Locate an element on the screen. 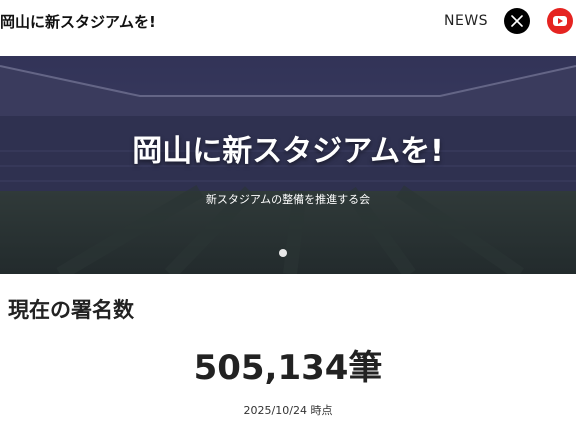  hero-subtitle: 新スタジアムの整備を推進する会 is located at coordinates (288, 199).